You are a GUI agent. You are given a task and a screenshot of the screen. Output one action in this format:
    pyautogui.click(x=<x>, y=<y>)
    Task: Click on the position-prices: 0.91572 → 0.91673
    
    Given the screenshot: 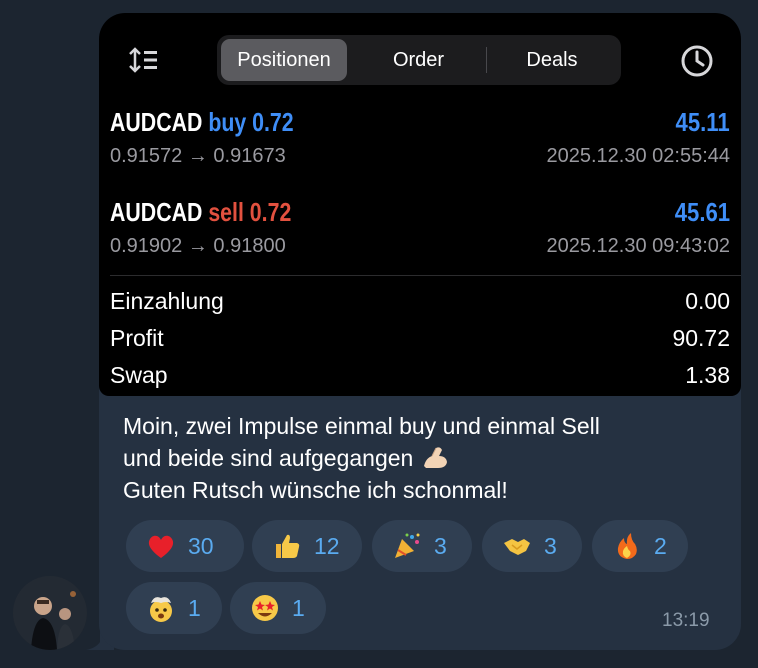 What is the action you would take?
    pyautogui.click(x=198, y=156)
    